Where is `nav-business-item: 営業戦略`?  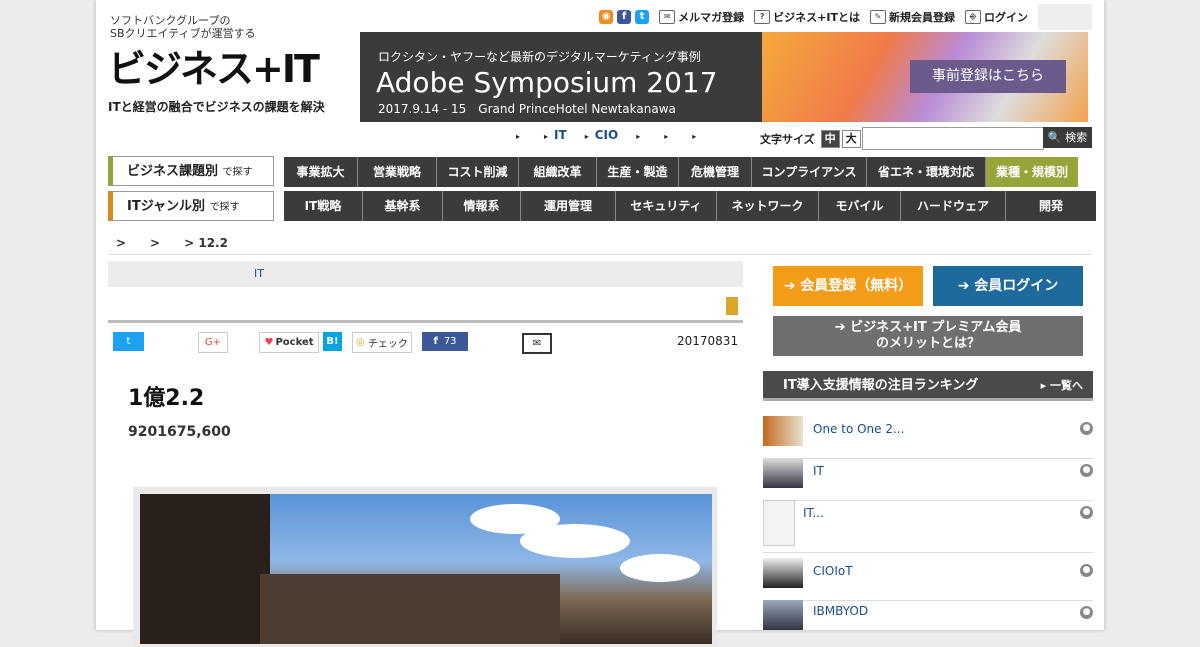
nav-business-item: 営業戦略 is located at coordinates (397, 172).